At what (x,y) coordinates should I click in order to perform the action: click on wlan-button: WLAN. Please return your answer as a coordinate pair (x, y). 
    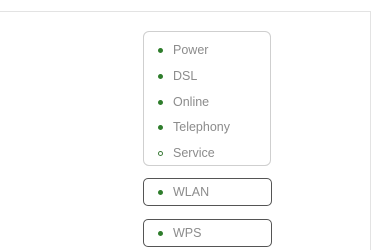
    Looking at the image, I should click on (207, 192).